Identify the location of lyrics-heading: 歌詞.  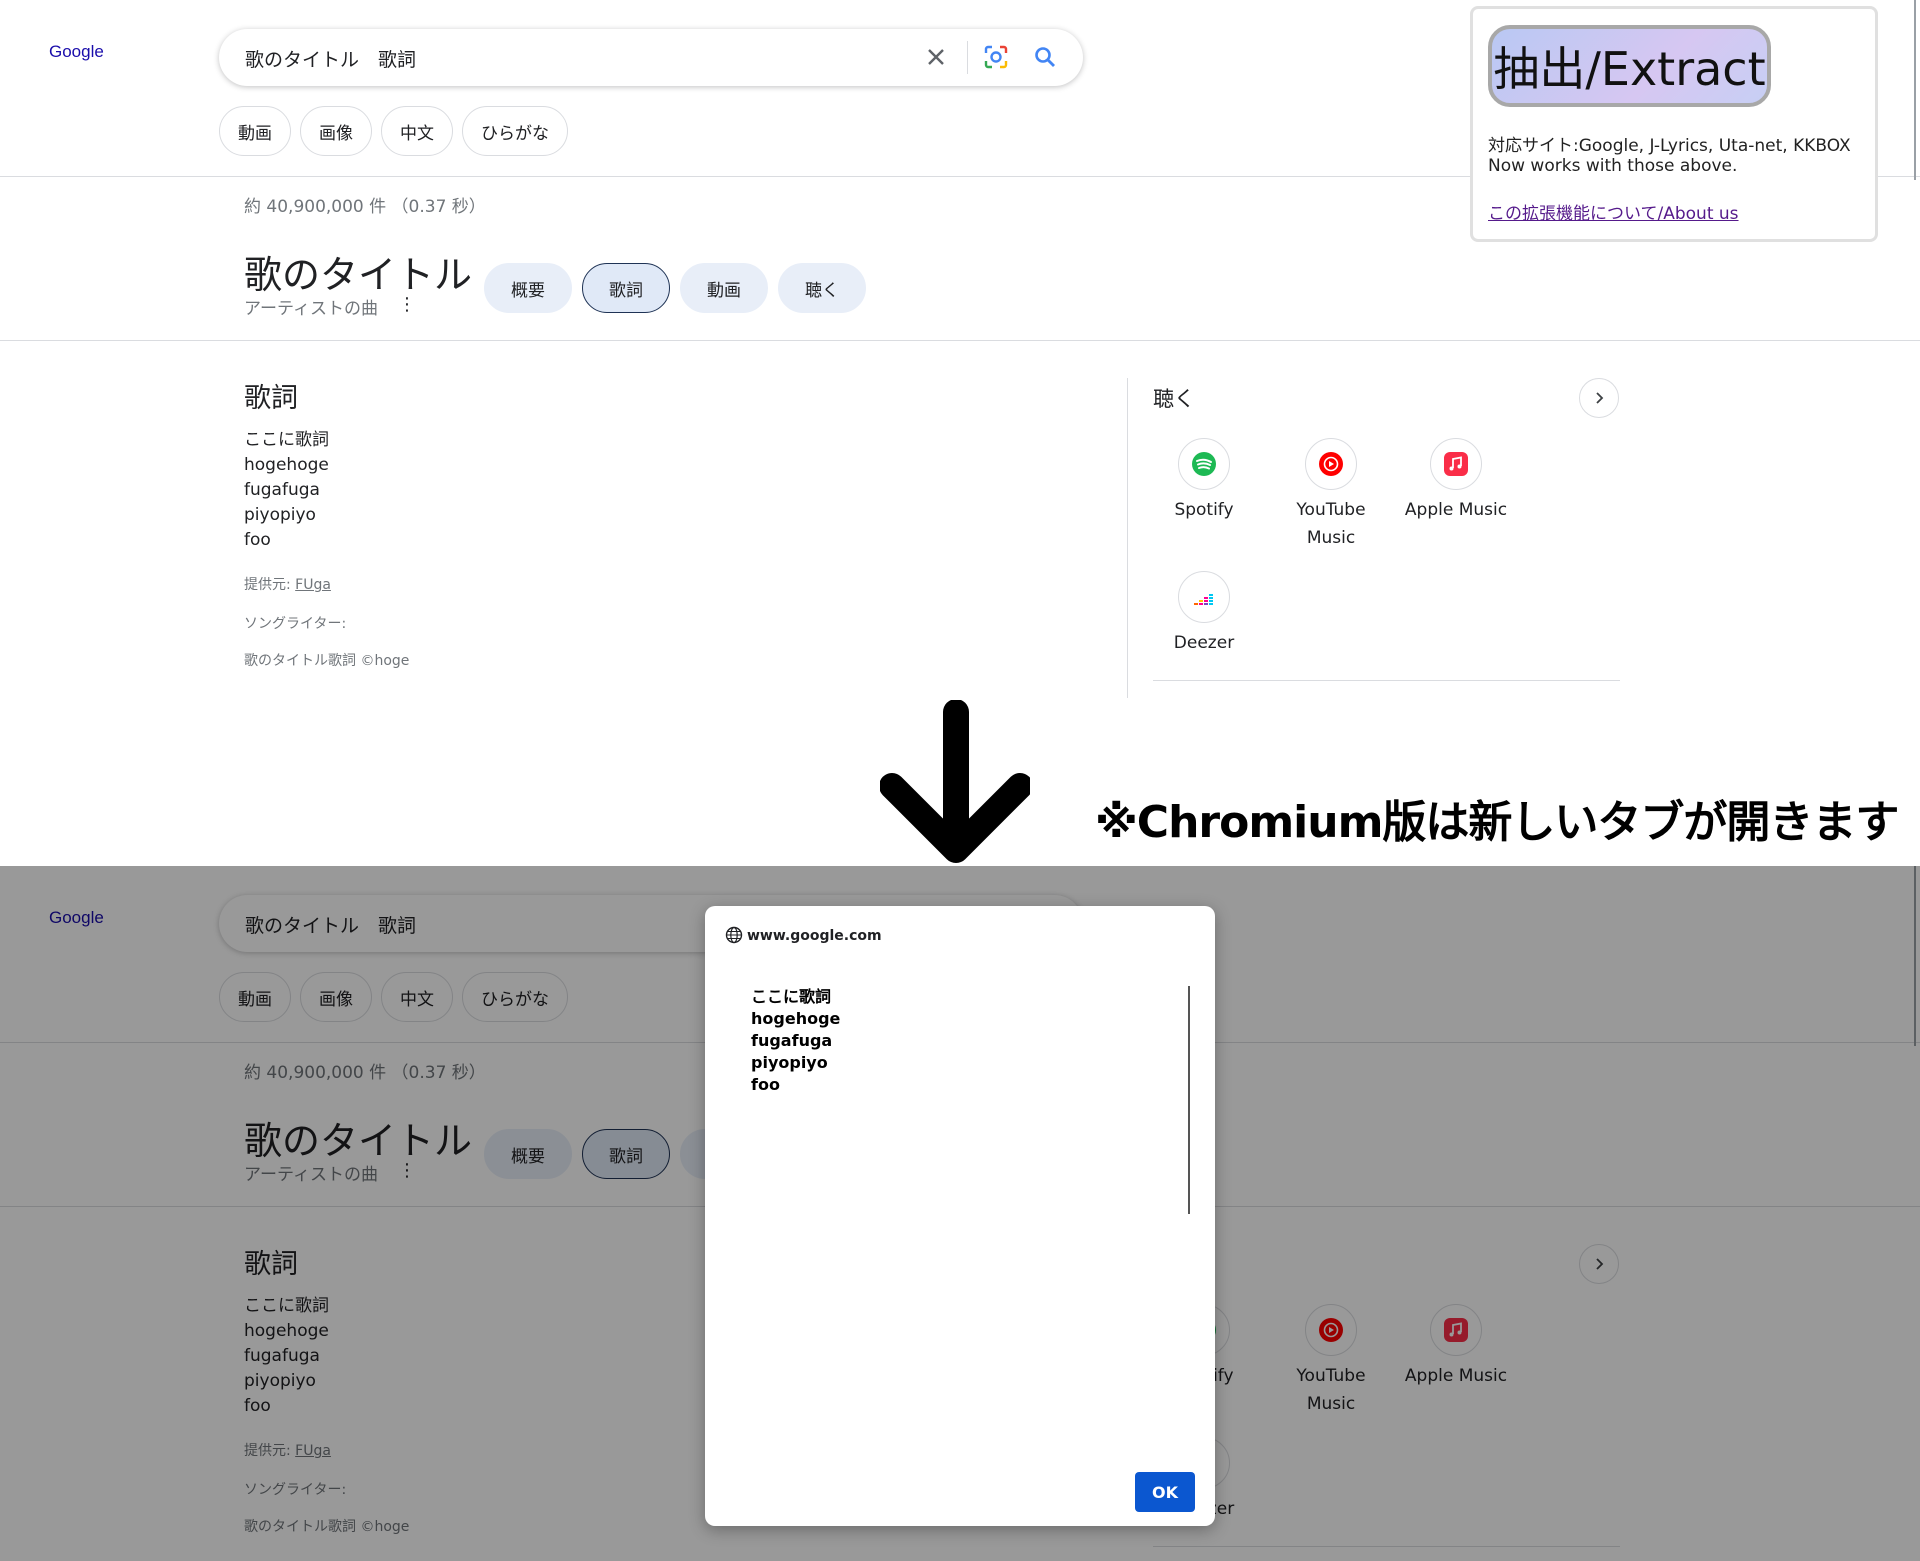
(271, 398).